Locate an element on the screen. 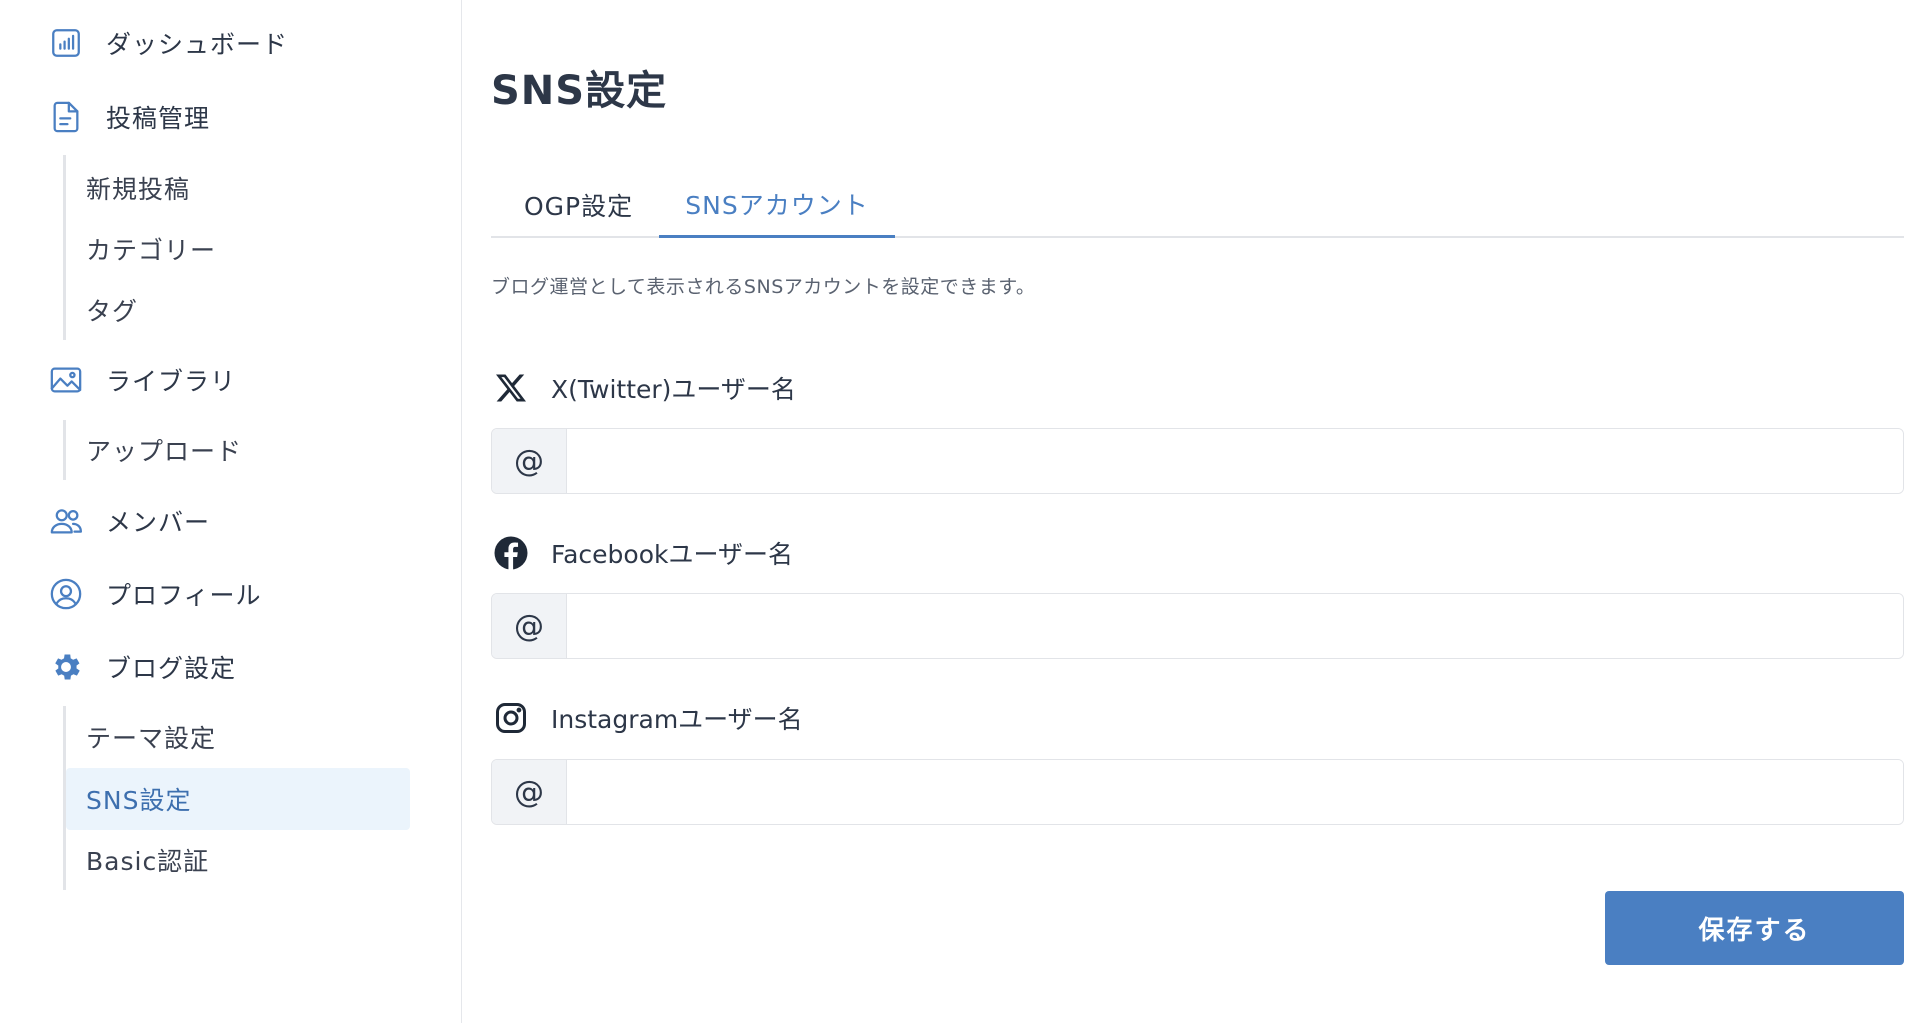 The height and width of the screenshot is (1023, 1920). save-button: 保存する is located at coordinates (1754, 928).